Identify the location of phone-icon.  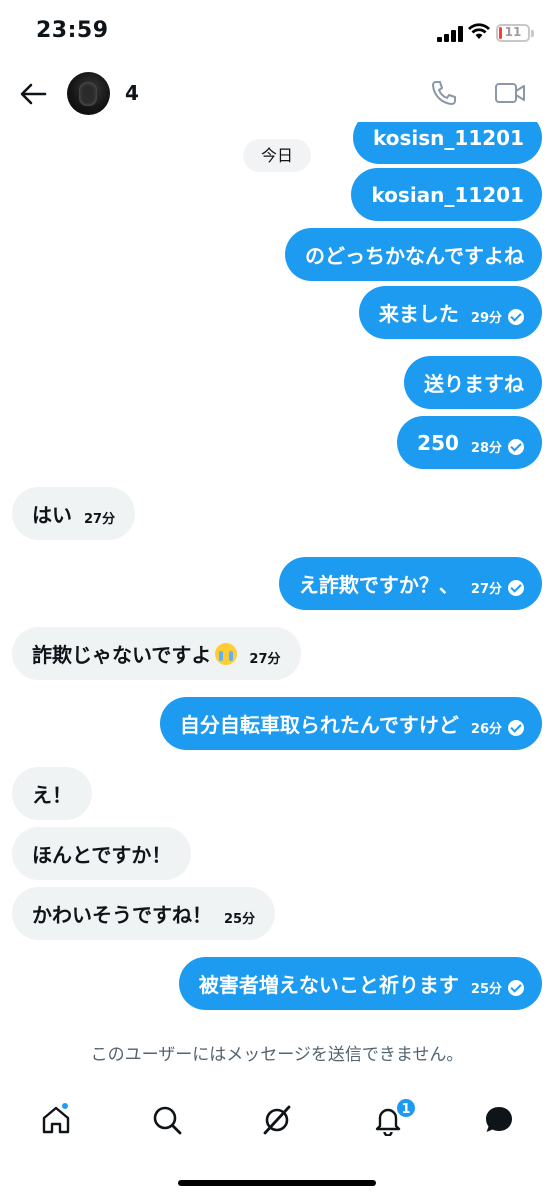
(444, 93).